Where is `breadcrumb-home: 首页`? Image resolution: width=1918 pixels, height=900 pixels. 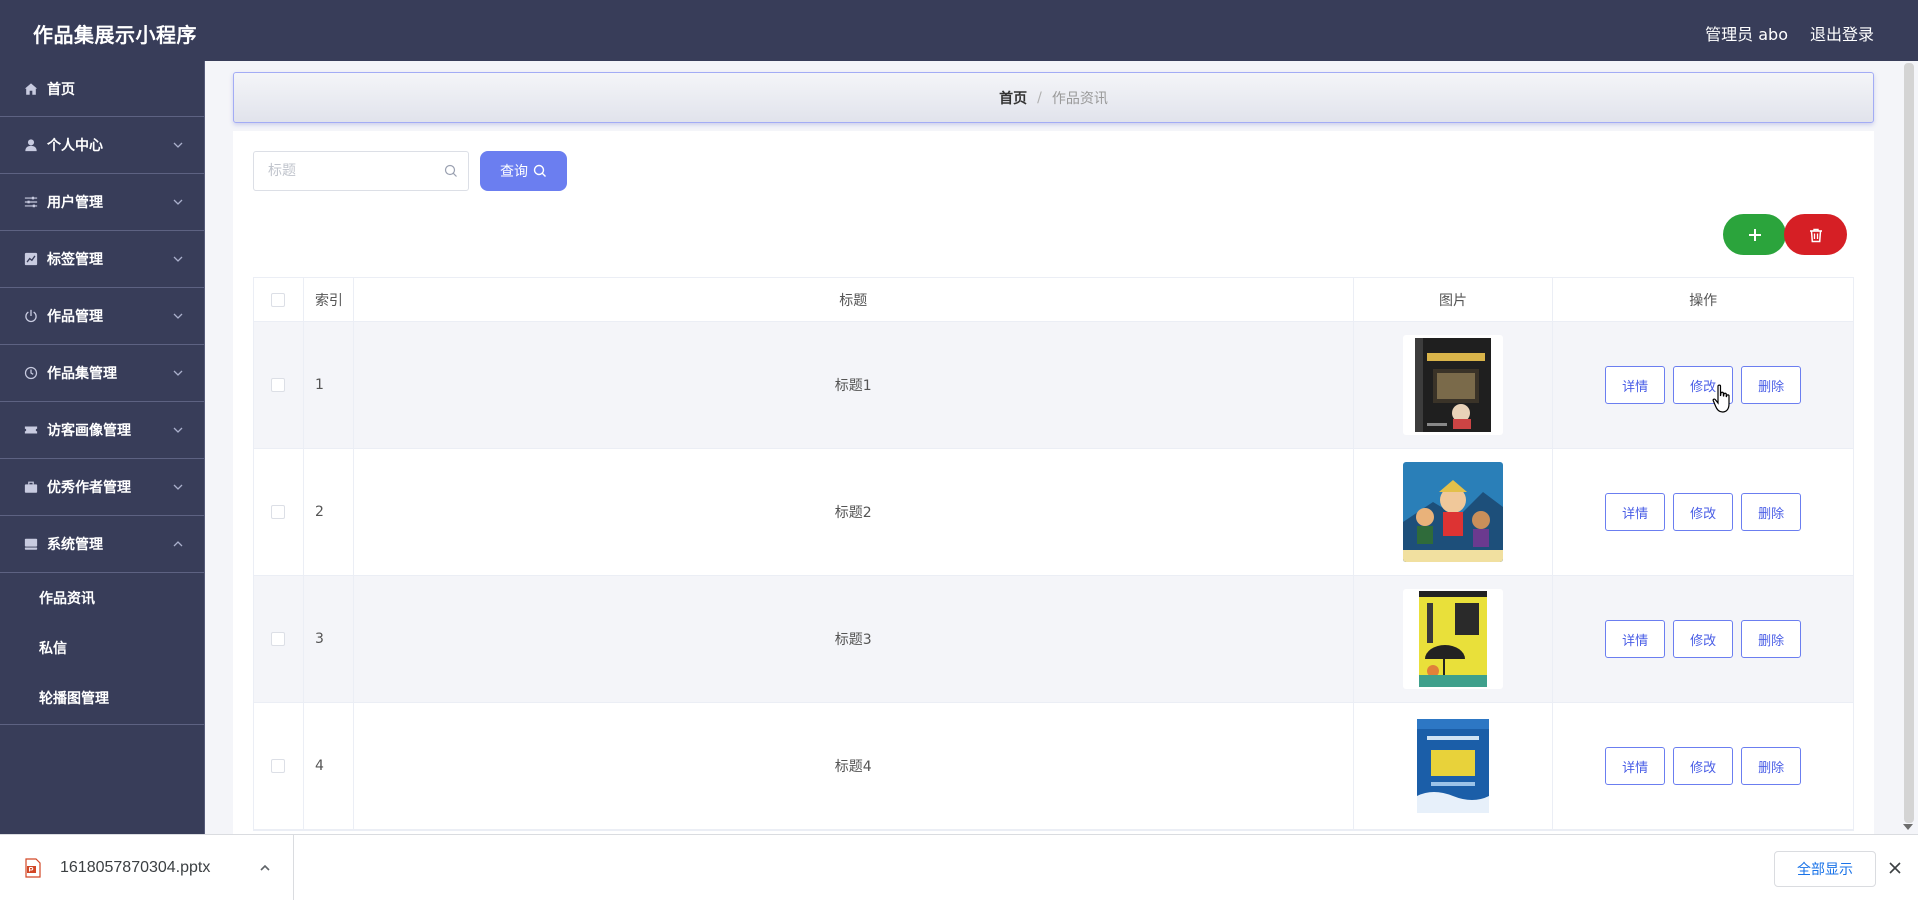
breadcrumb-home: 首页 is located at coordinates (1013, 98).